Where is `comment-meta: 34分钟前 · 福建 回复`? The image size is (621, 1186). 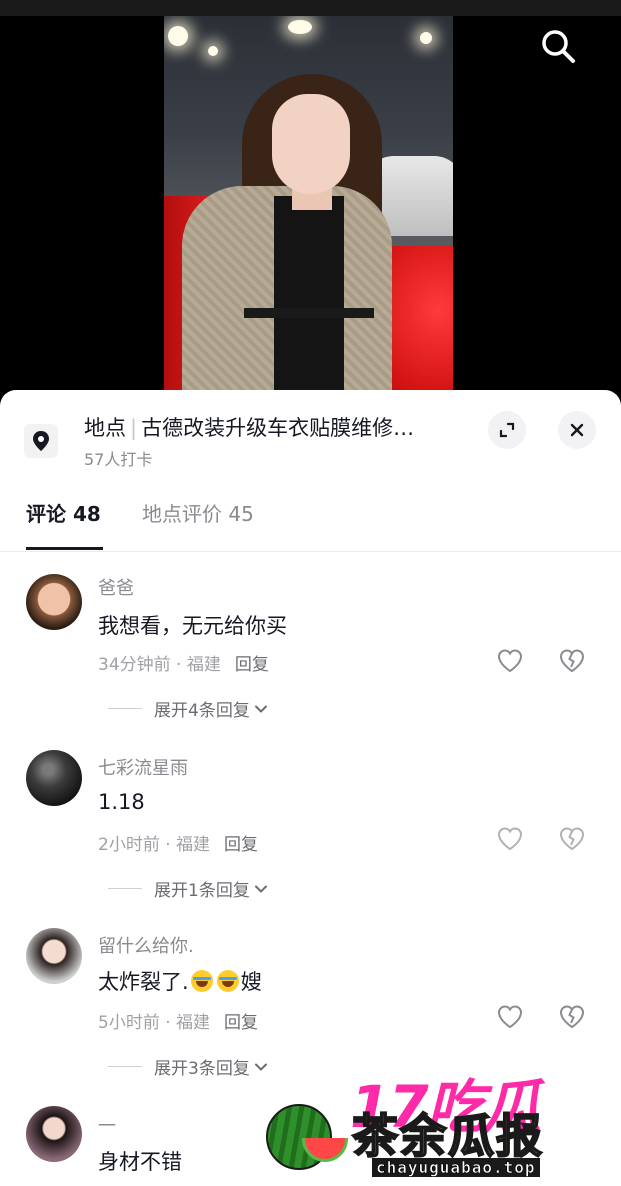 comment-meta: 34分钟前 · 福建 回复 is located at coordinates (183, 662).